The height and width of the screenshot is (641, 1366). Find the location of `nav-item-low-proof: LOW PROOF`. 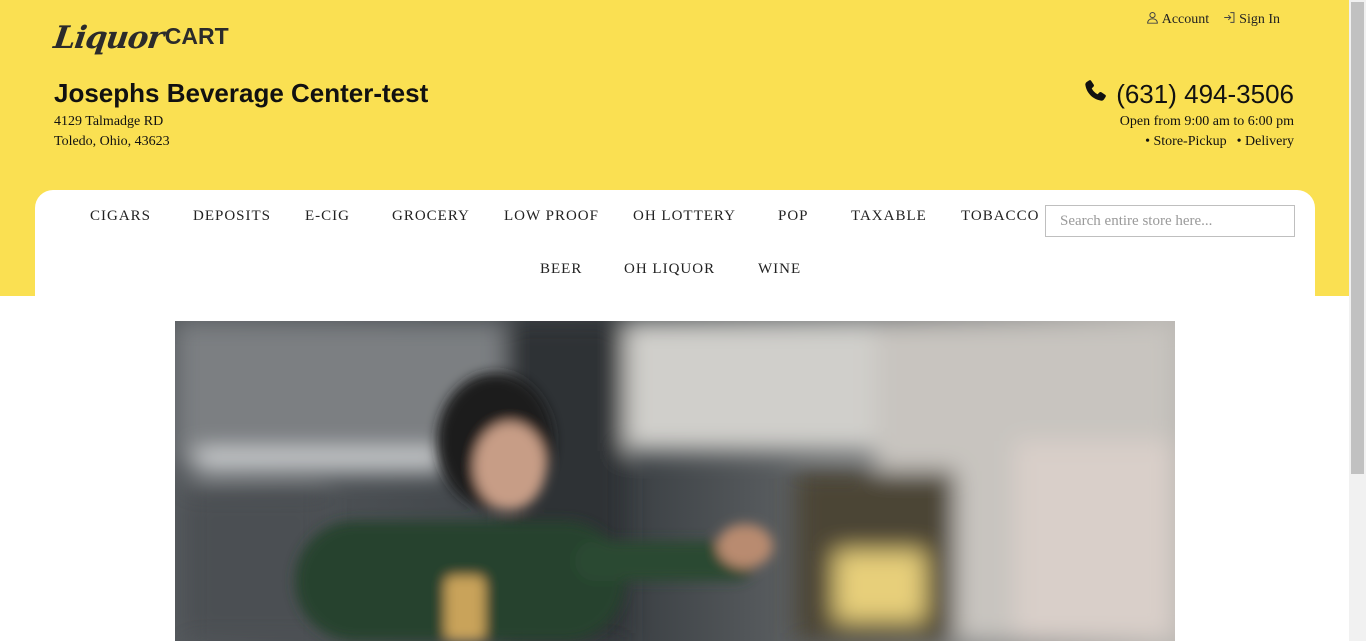

nav-item-low-proof: LOW PROOF is located at coordinates (551, 216).